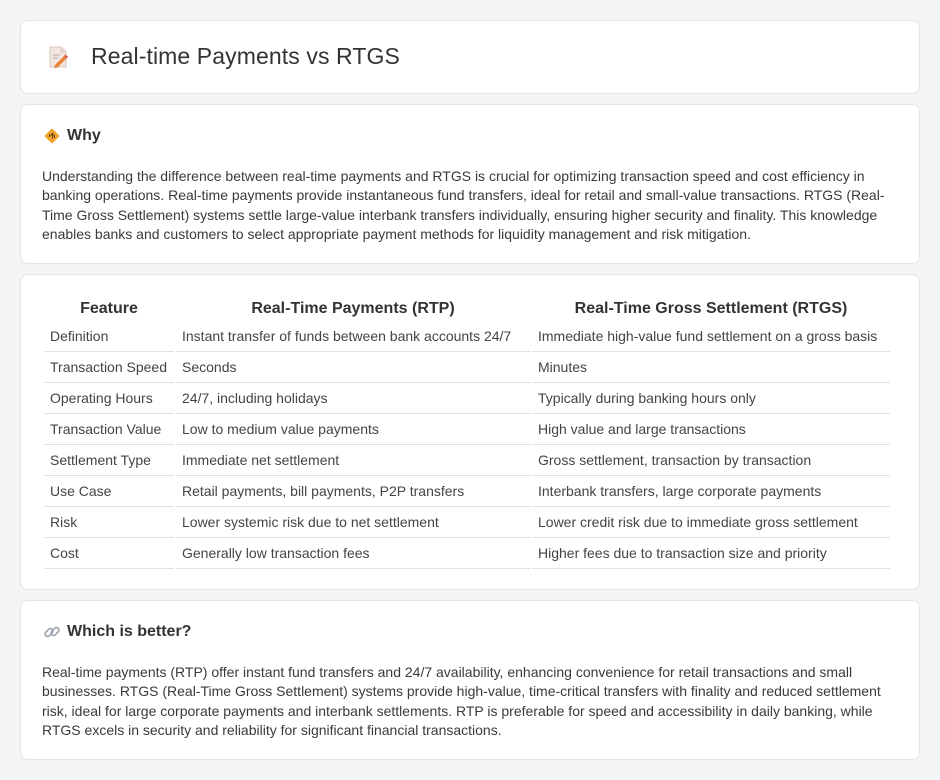  What do you see at coordinates (109, 553) in the screenshot?
I see `row-feature: Cost` at bounding box center [109, 553].